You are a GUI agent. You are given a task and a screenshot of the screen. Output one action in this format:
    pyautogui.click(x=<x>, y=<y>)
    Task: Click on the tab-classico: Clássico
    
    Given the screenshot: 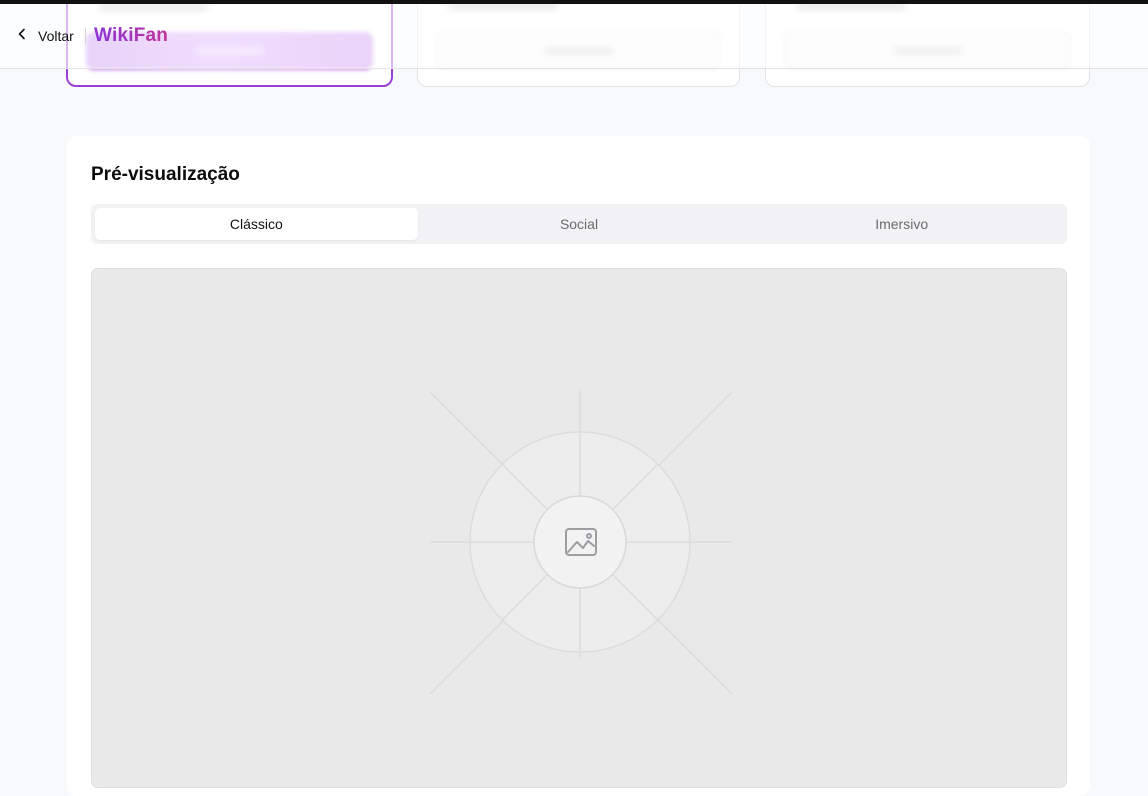 What is the action you would take?
    pyautogui.click(x=256, y=224)
    